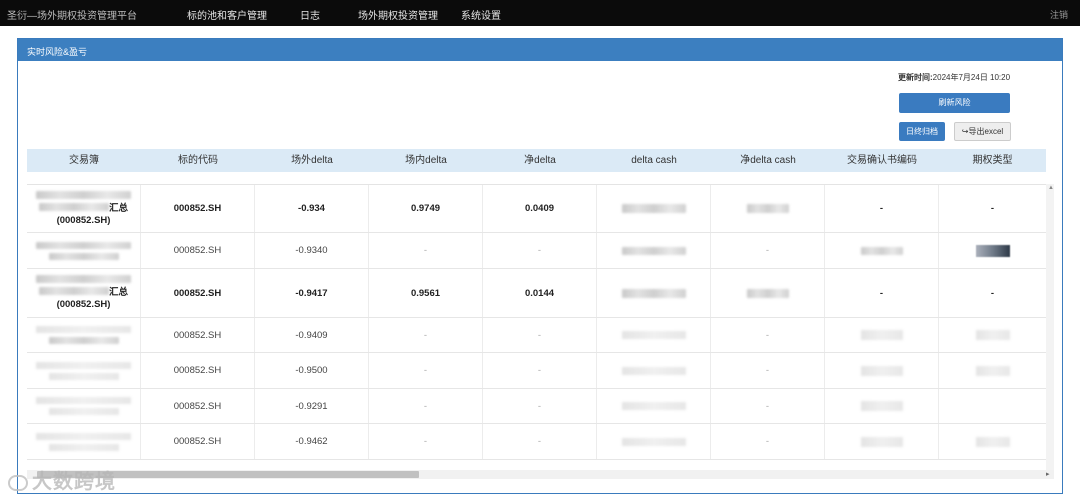 The height and width of the screenshot is (499, 1080). I want to click on table-row: 000852.SH -0.9409 - - -, so click(536, 335).